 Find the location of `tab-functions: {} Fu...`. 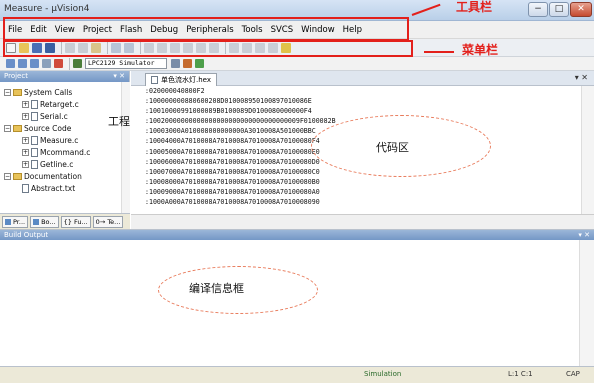

tab-functions: {} Fu... is located at coordinates (75, 221).